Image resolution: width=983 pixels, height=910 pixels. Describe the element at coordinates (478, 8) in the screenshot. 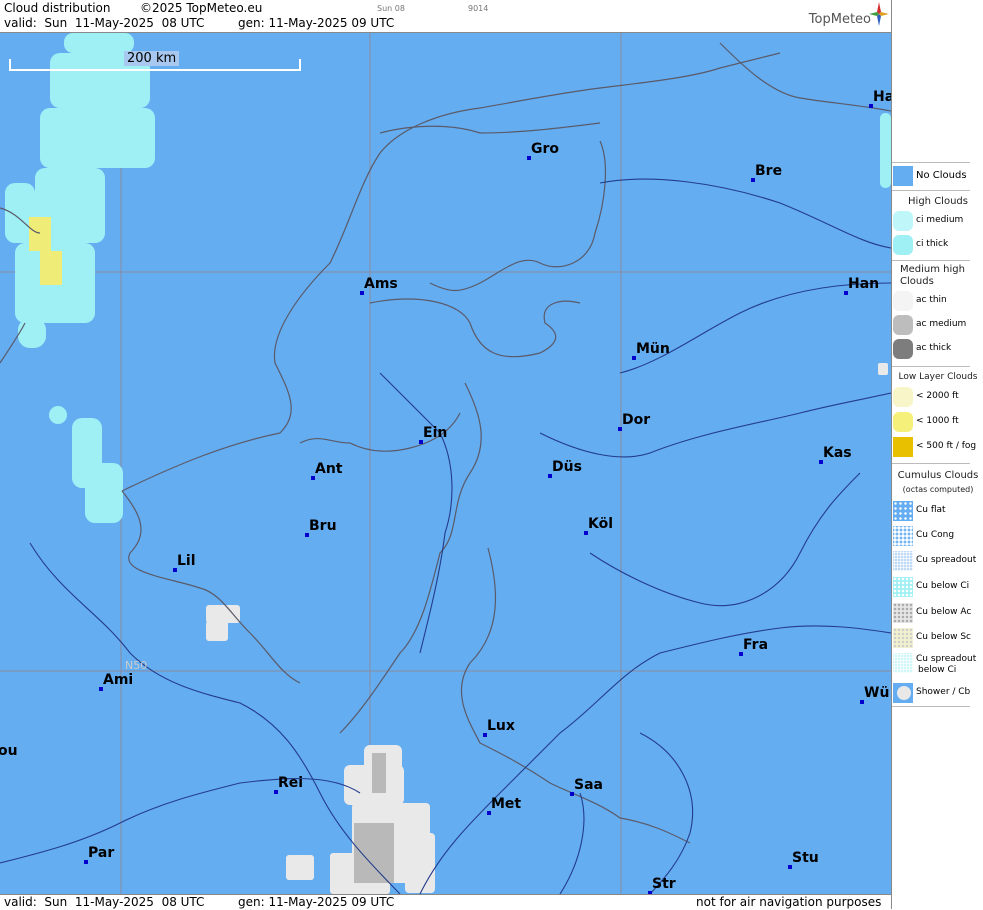

I see `run-code: 9014` at that location.